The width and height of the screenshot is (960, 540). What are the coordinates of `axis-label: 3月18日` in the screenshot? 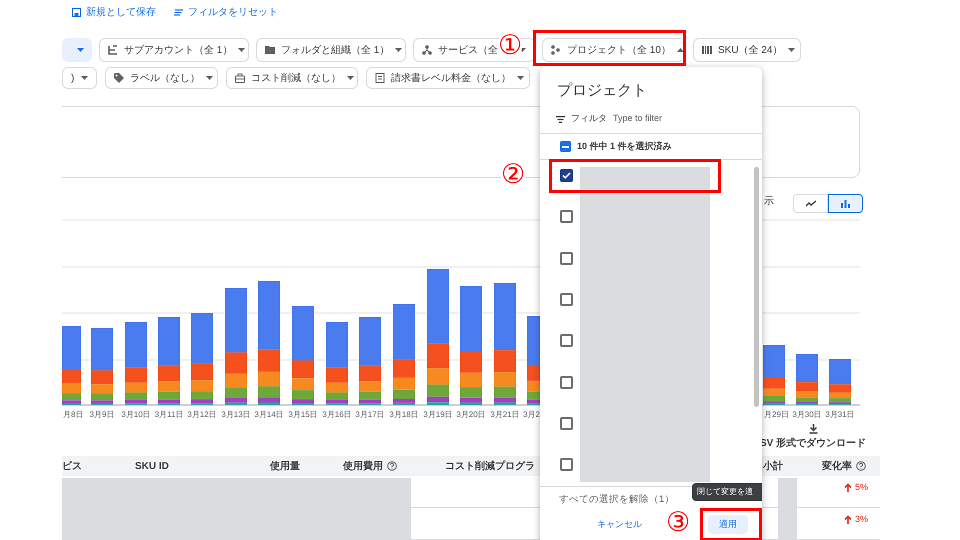 It's located at (404, 414).